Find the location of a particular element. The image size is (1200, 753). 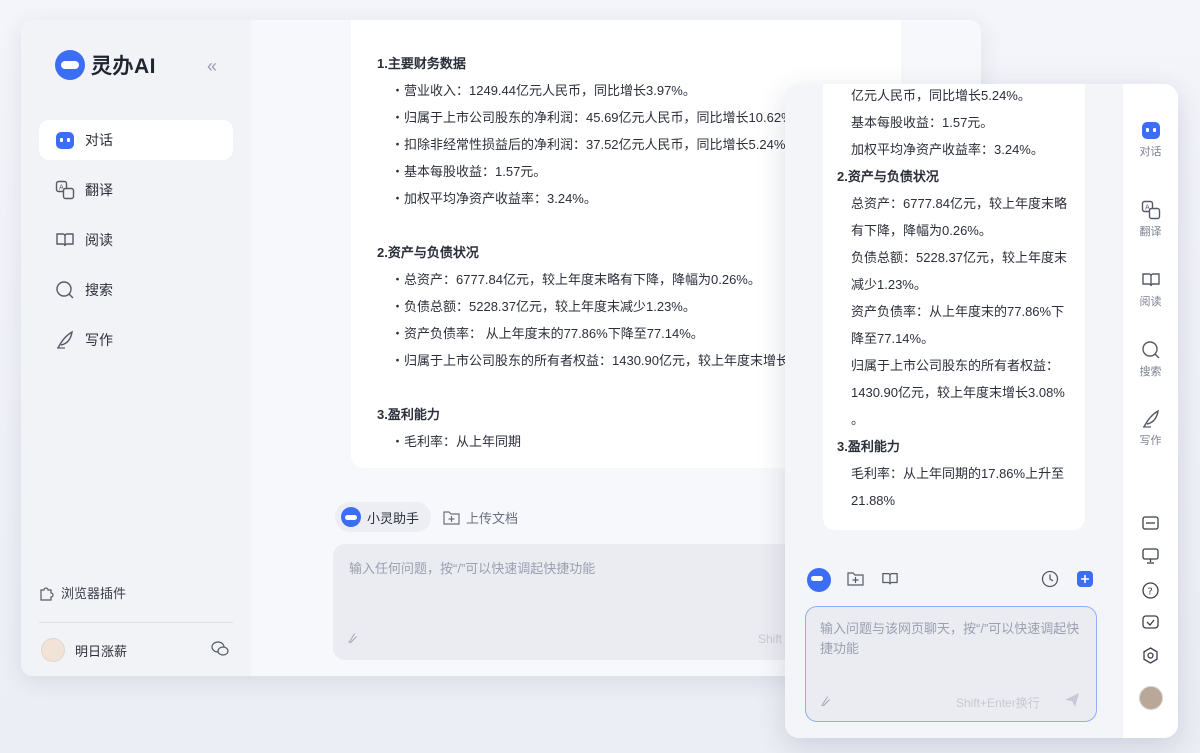

rail-label: 写作 is located at coordinates (1150, 441).